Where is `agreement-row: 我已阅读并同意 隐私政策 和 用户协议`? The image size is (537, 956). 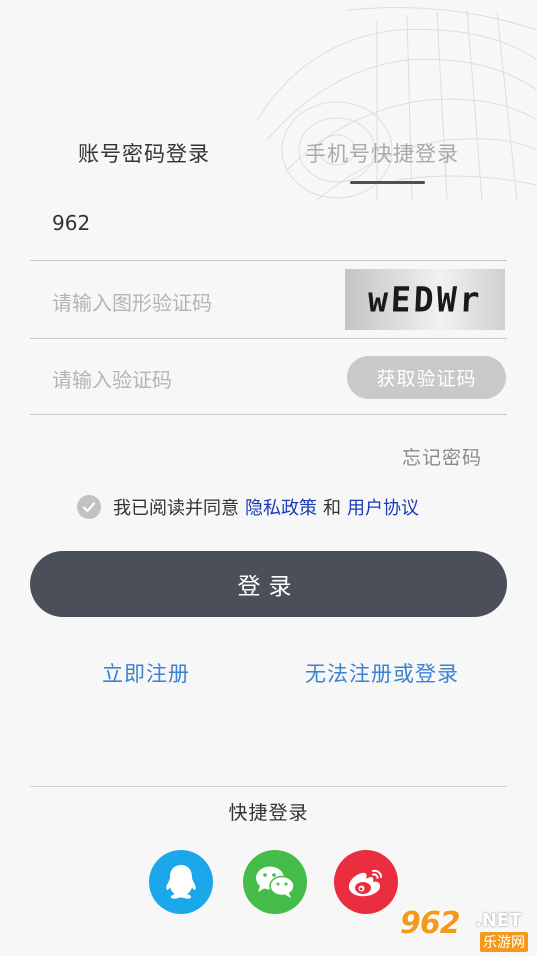
agreement-row: 我已阅读并同意 隐私政策 和 用户协议 is located at coordinates (248, 507).